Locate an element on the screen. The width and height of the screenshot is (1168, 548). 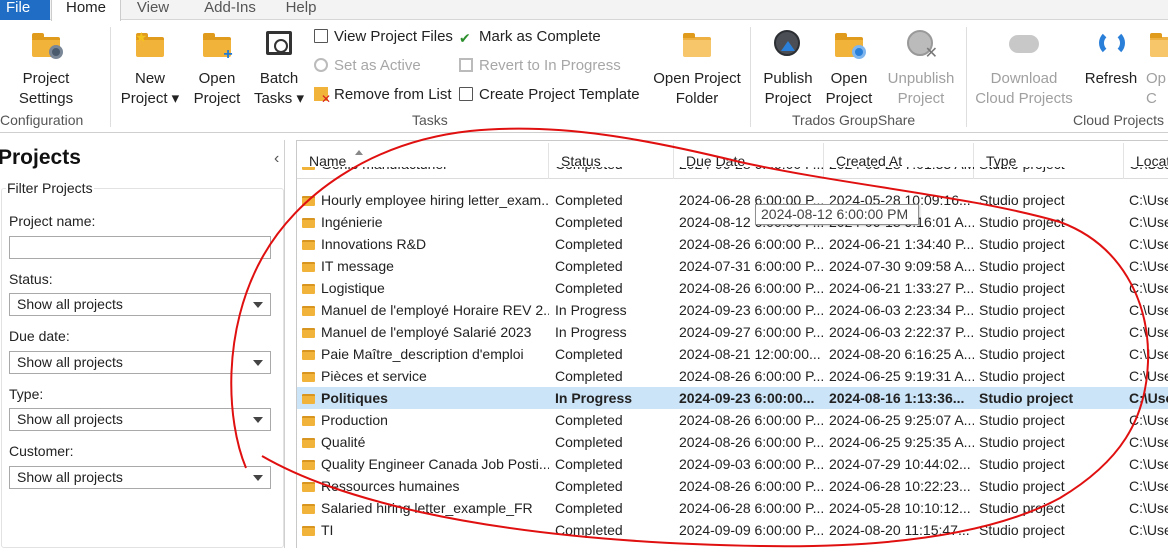
tab-home: Home is located at coordinates (86, 10).